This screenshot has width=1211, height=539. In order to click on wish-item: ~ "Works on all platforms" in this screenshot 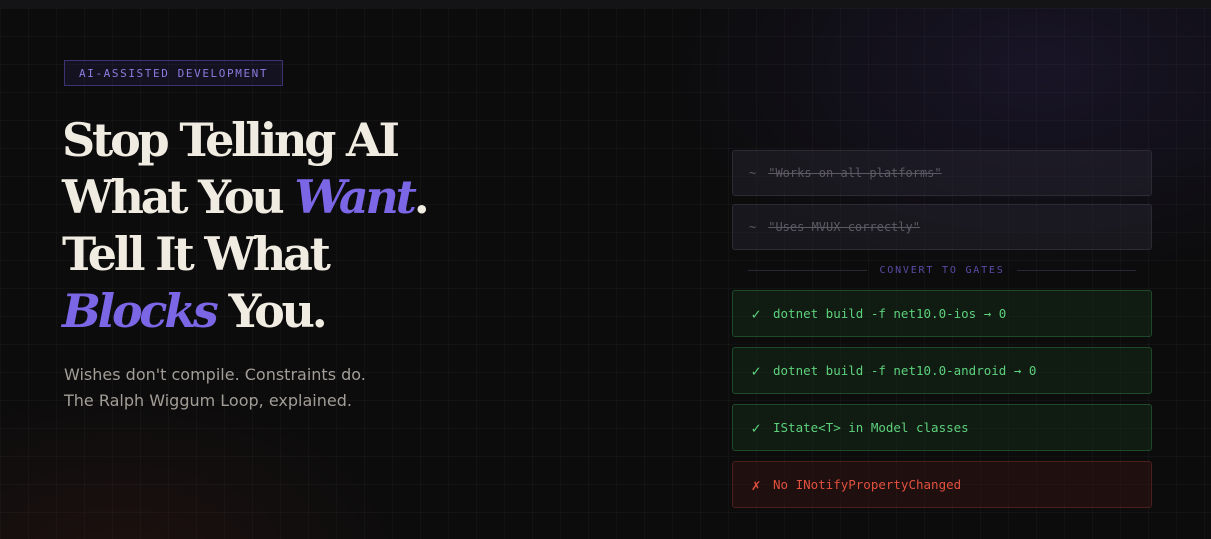, I will do `click(942, 173)`.